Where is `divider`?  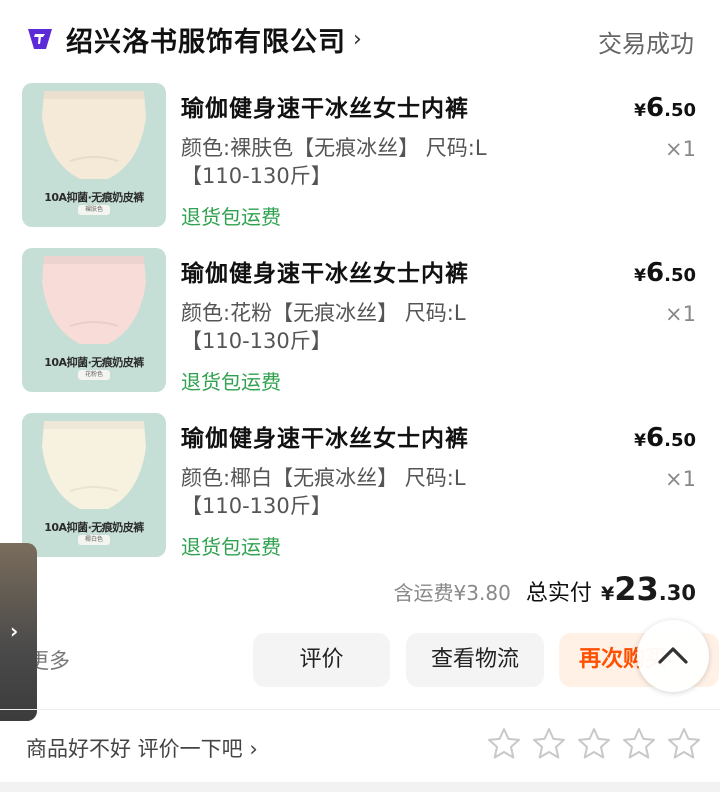 divider is located at coordinates (360, 709).